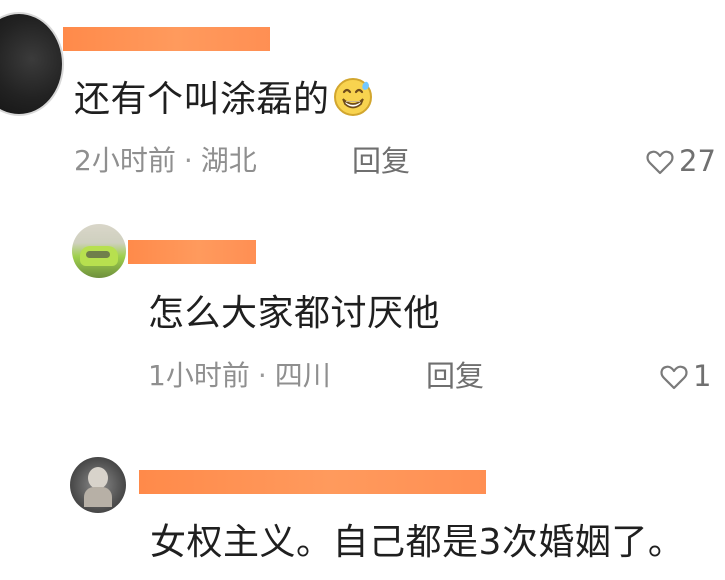 The width and height of the screenshot is (725, 580). What do you see at coordinates (228, 160) in the screenshot?
I see `comment-location-1: 湖北` at bounding box center [228, 160].